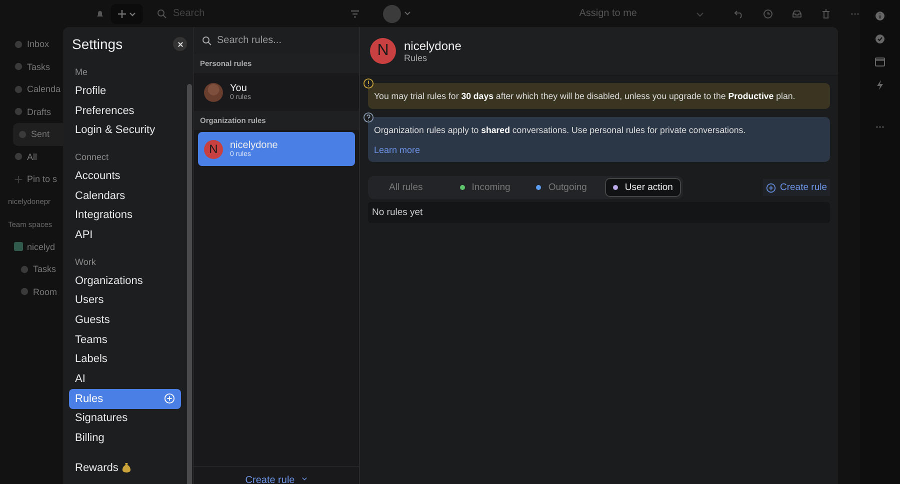  Describe the element at coordinates (304, 478) in the screenshot. I see `caret-icon` at that location.